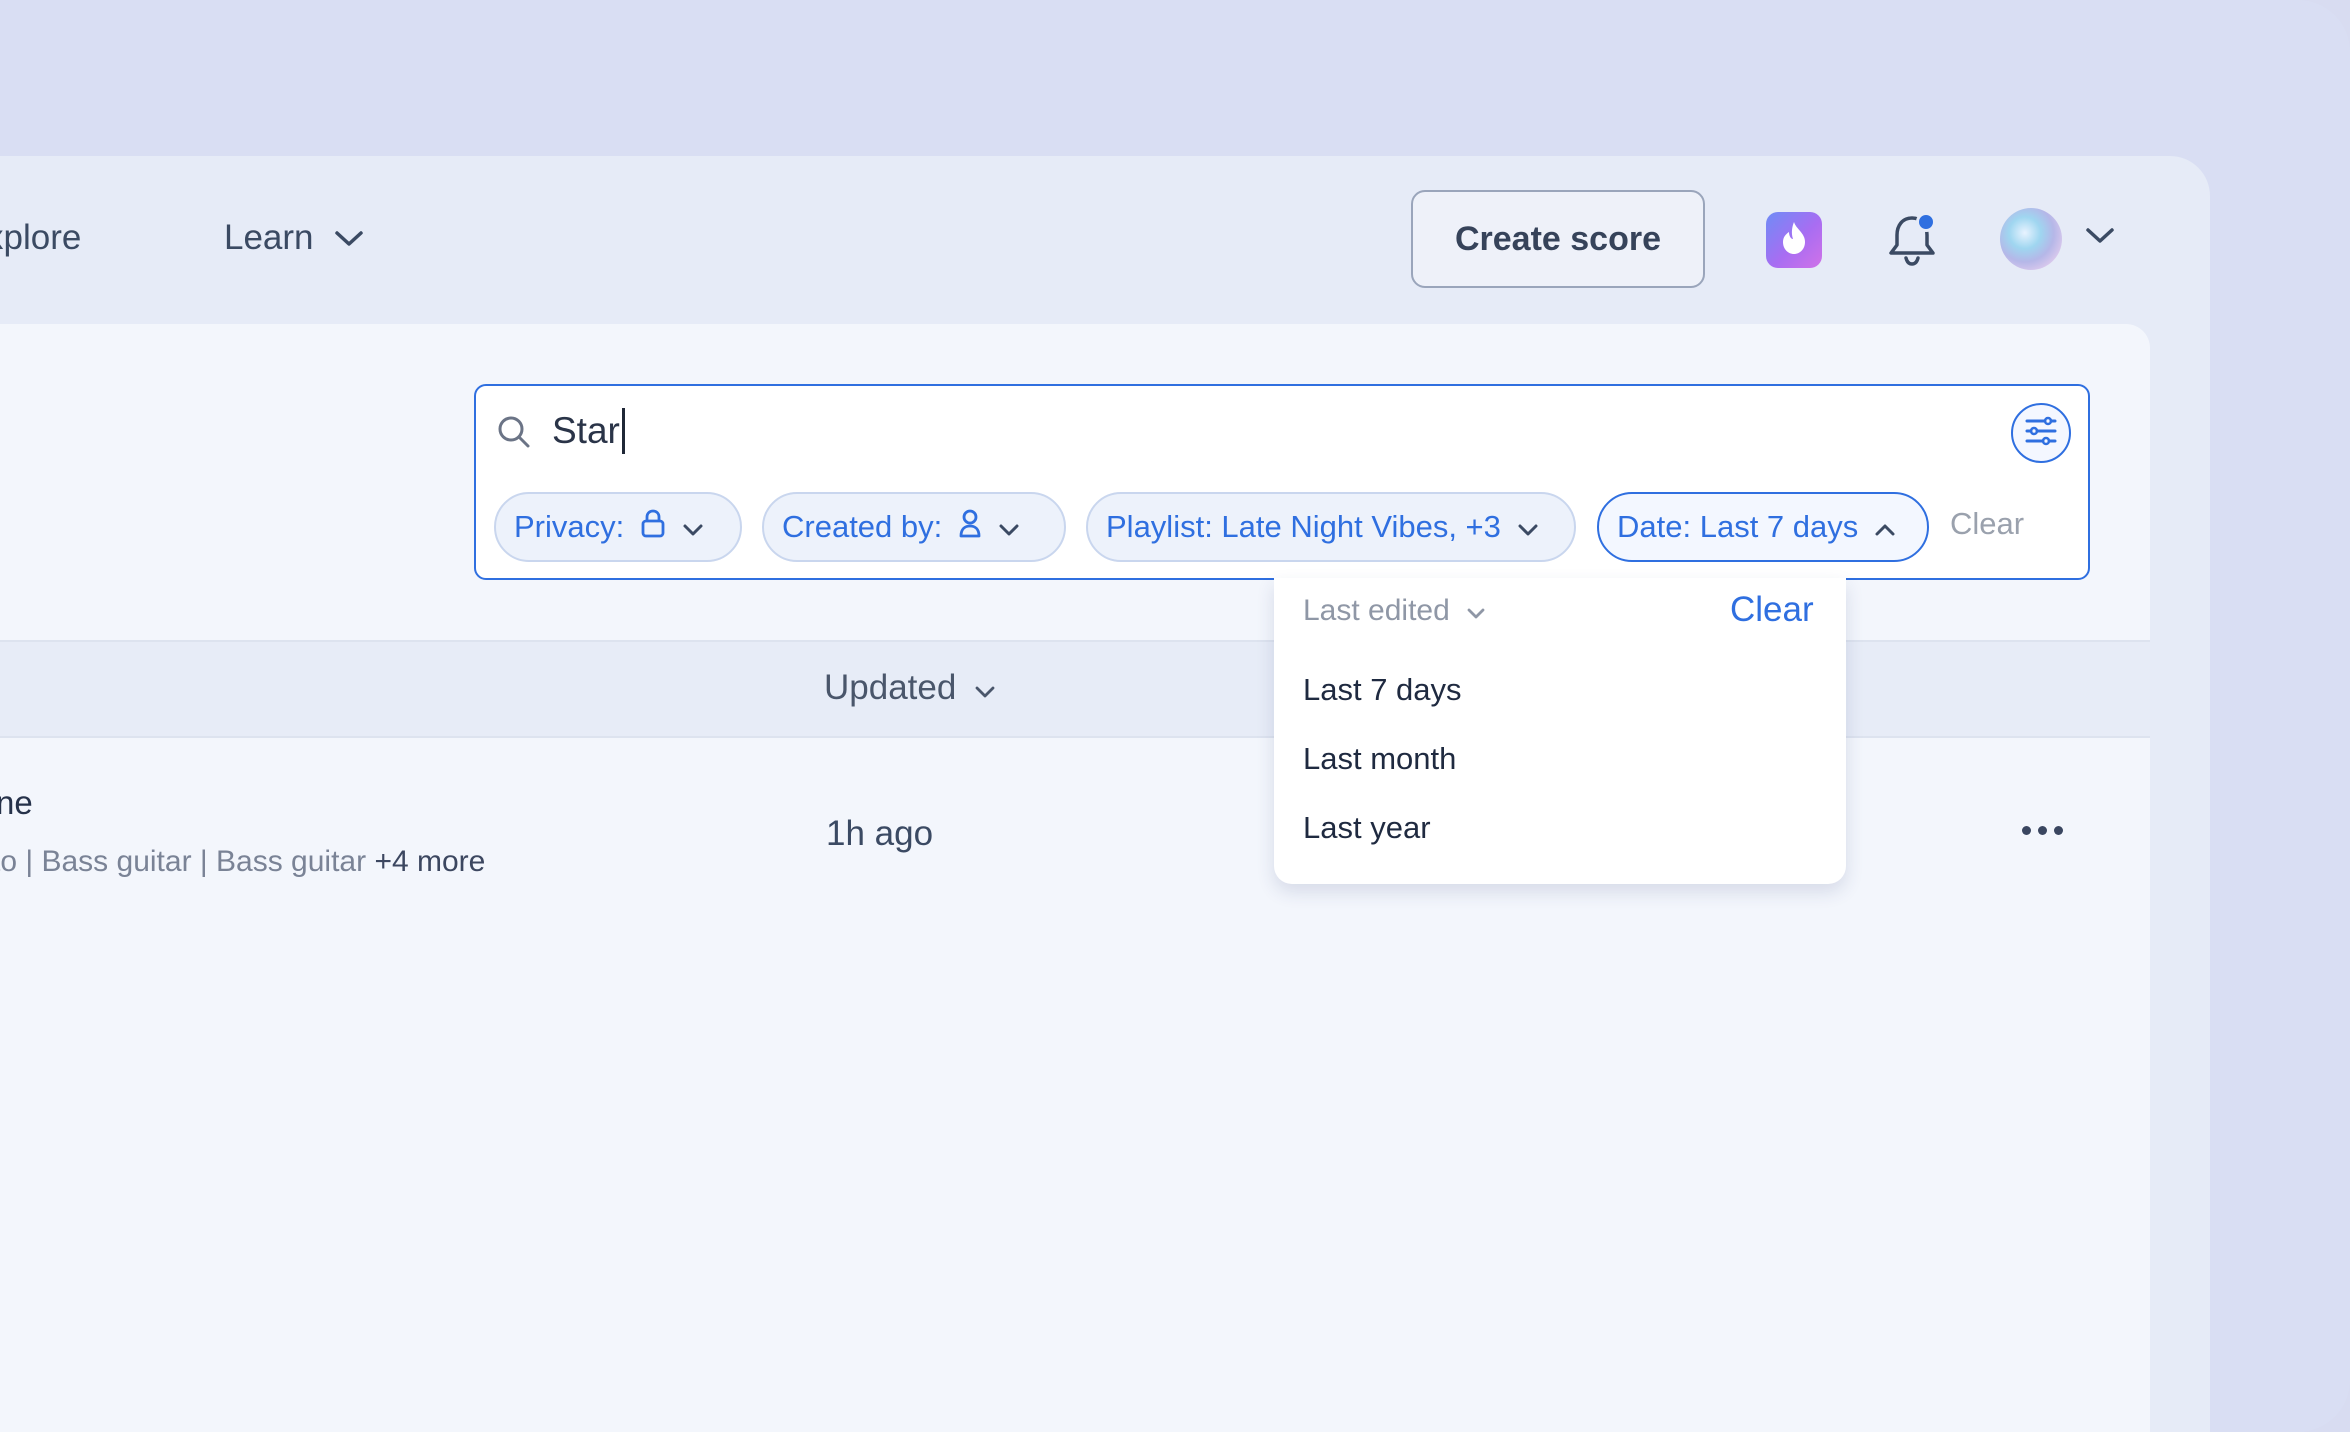 The image size is (2350, 1432). What do you see at coordinates (269, 237) in the screenshot?
I see `nav-learn-label: Learn` at bounding box center [269, 237].